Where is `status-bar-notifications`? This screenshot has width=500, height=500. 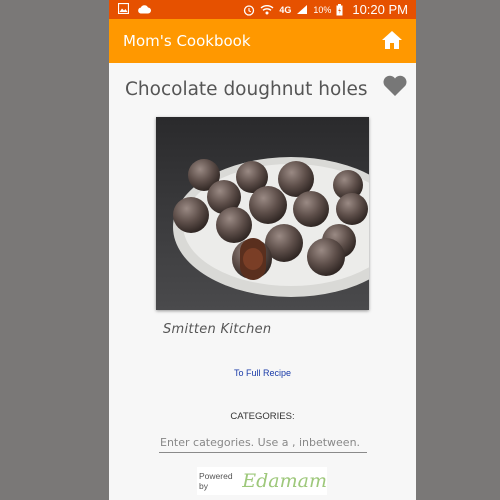 status-bar-notifications is located at coordinates (134, 8).